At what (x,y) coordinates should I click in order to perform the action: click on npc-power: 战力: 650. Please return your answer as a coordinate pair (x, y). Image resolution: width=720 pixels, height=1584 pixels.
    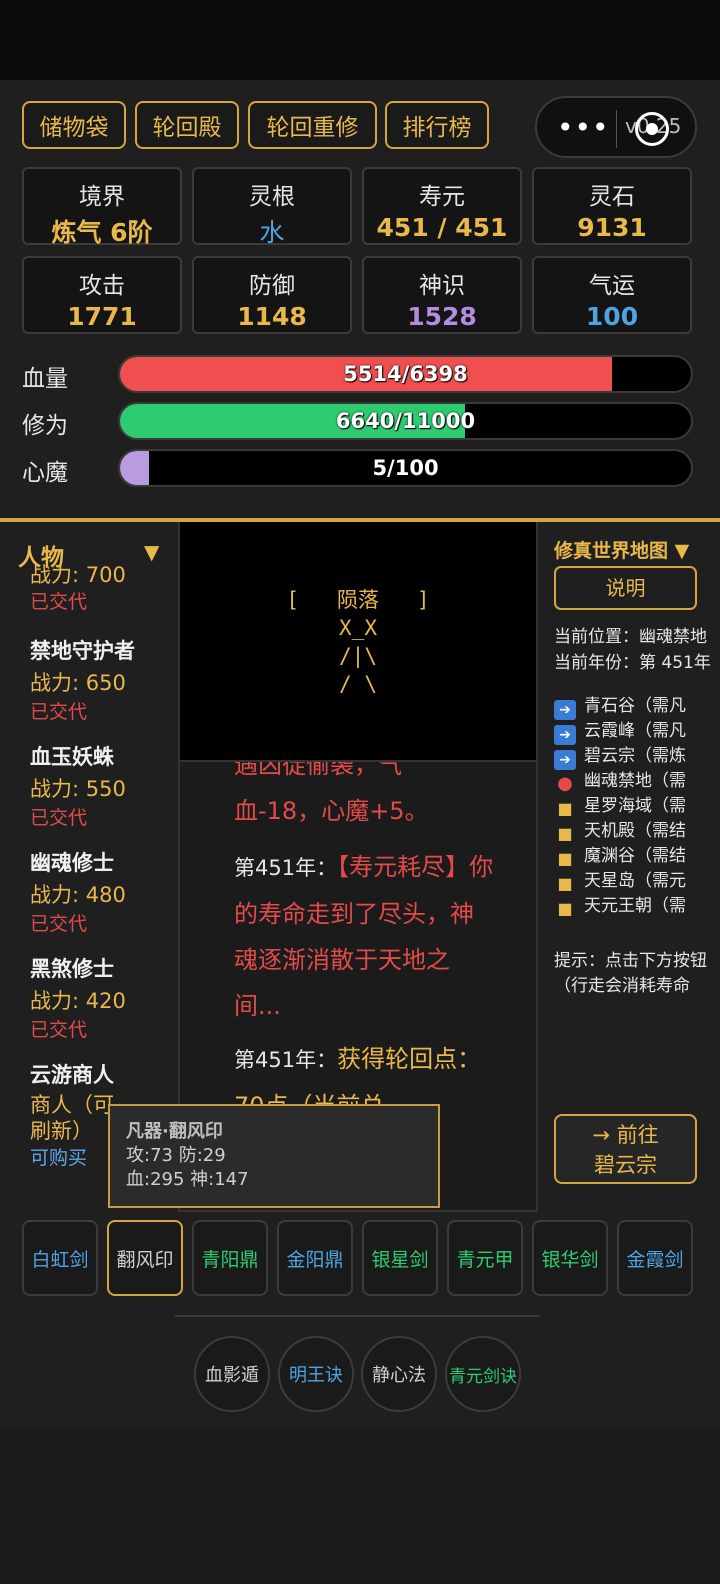
    Looking at the image, I should click on (78, 683).